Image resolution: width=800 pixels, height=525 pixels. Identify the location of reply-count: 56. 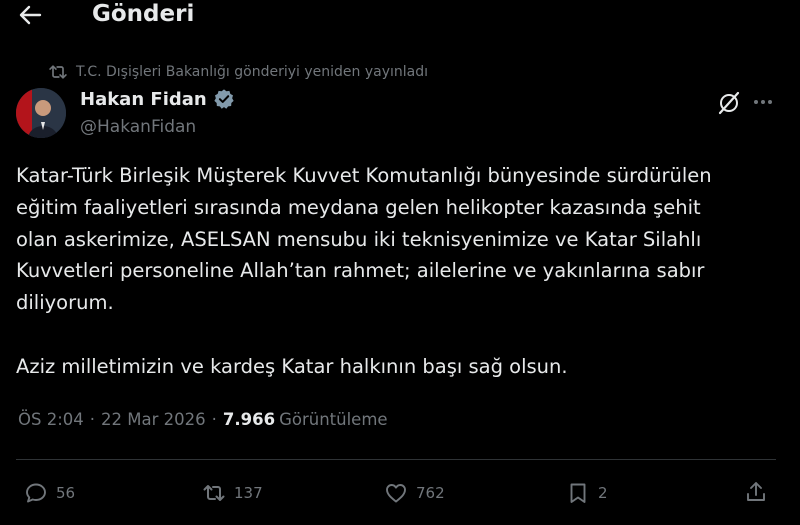
(66, 493).